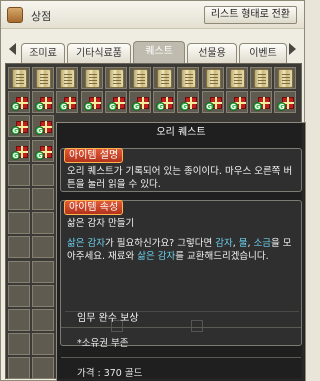 This screenshot has width=320, height=381. I want to click on attribute-slot, so click(197, 326).